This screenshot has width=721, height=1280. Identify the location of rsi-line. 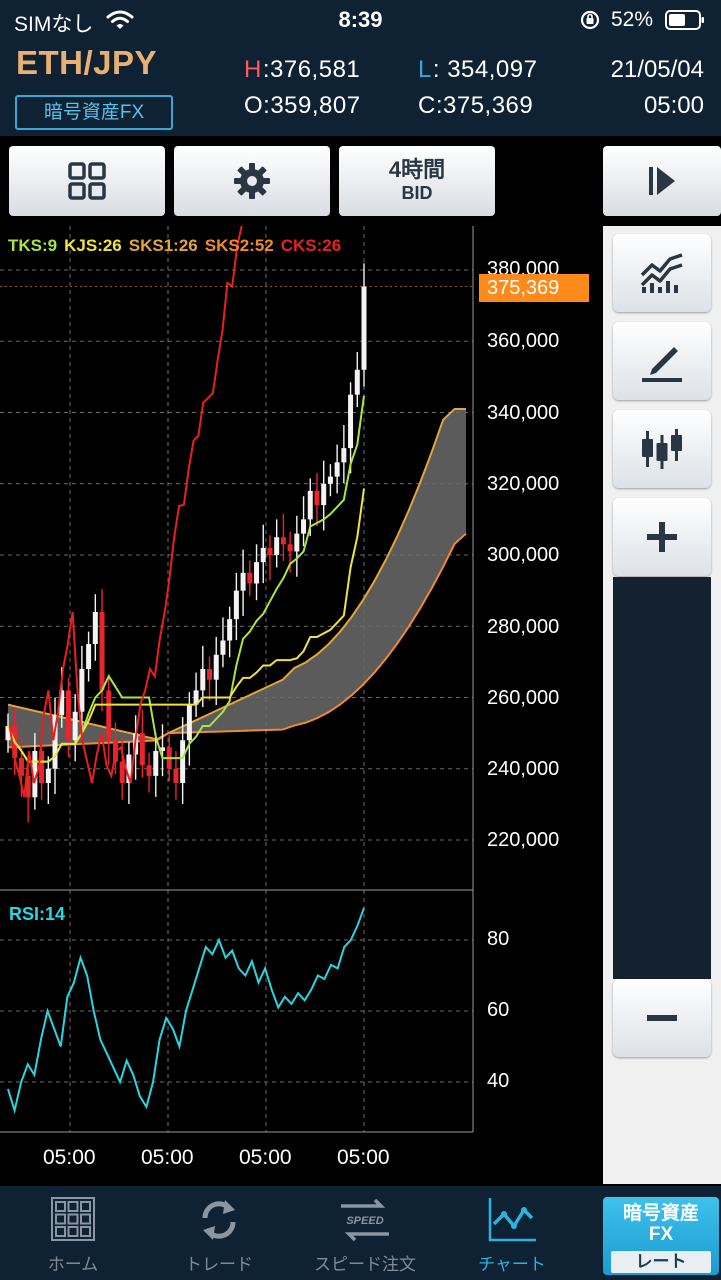
(186, 1011).